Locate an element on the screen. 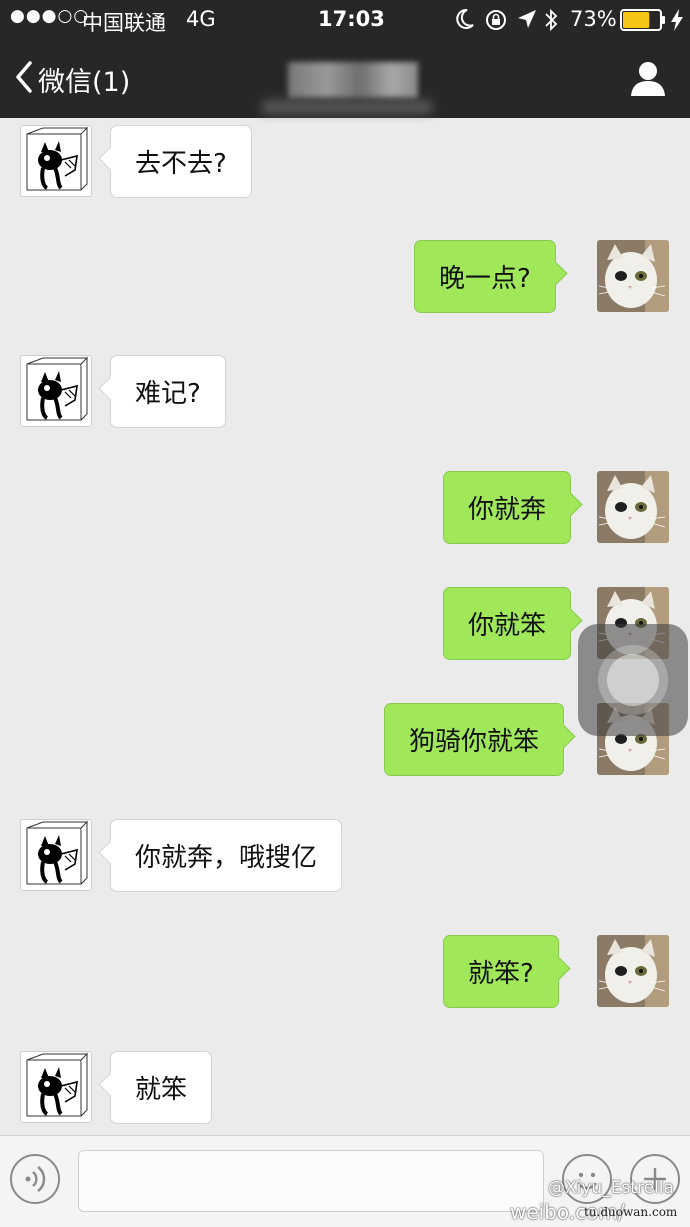 This screenshot has width=690, height=1227. clock: 17:03 is located at coordinates (351, 19).